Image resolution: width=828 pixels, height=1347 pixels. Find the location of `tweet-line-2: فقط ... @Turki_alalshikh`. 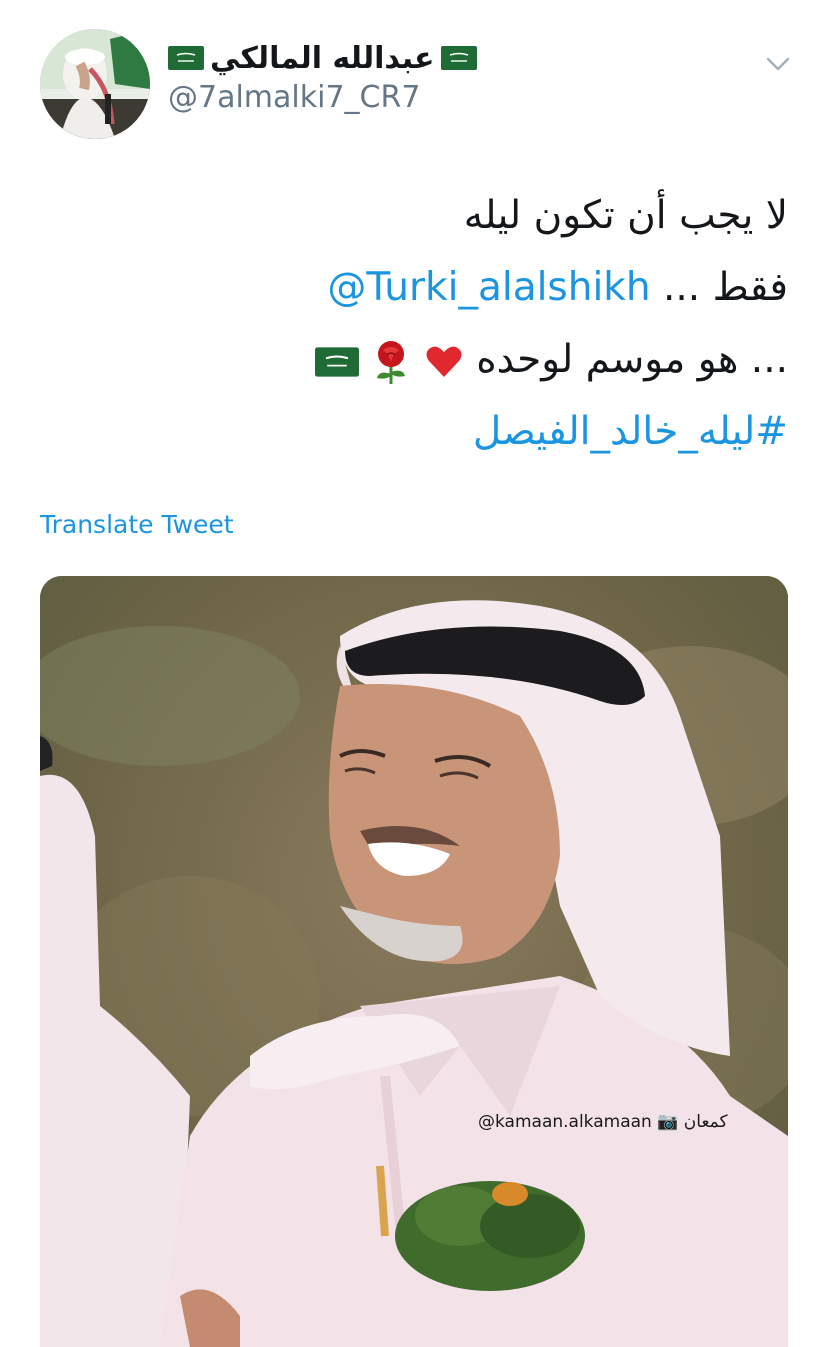

tweet-line-2: فقط ... @Turki_alalshikh is located at coordinates (418, 288).